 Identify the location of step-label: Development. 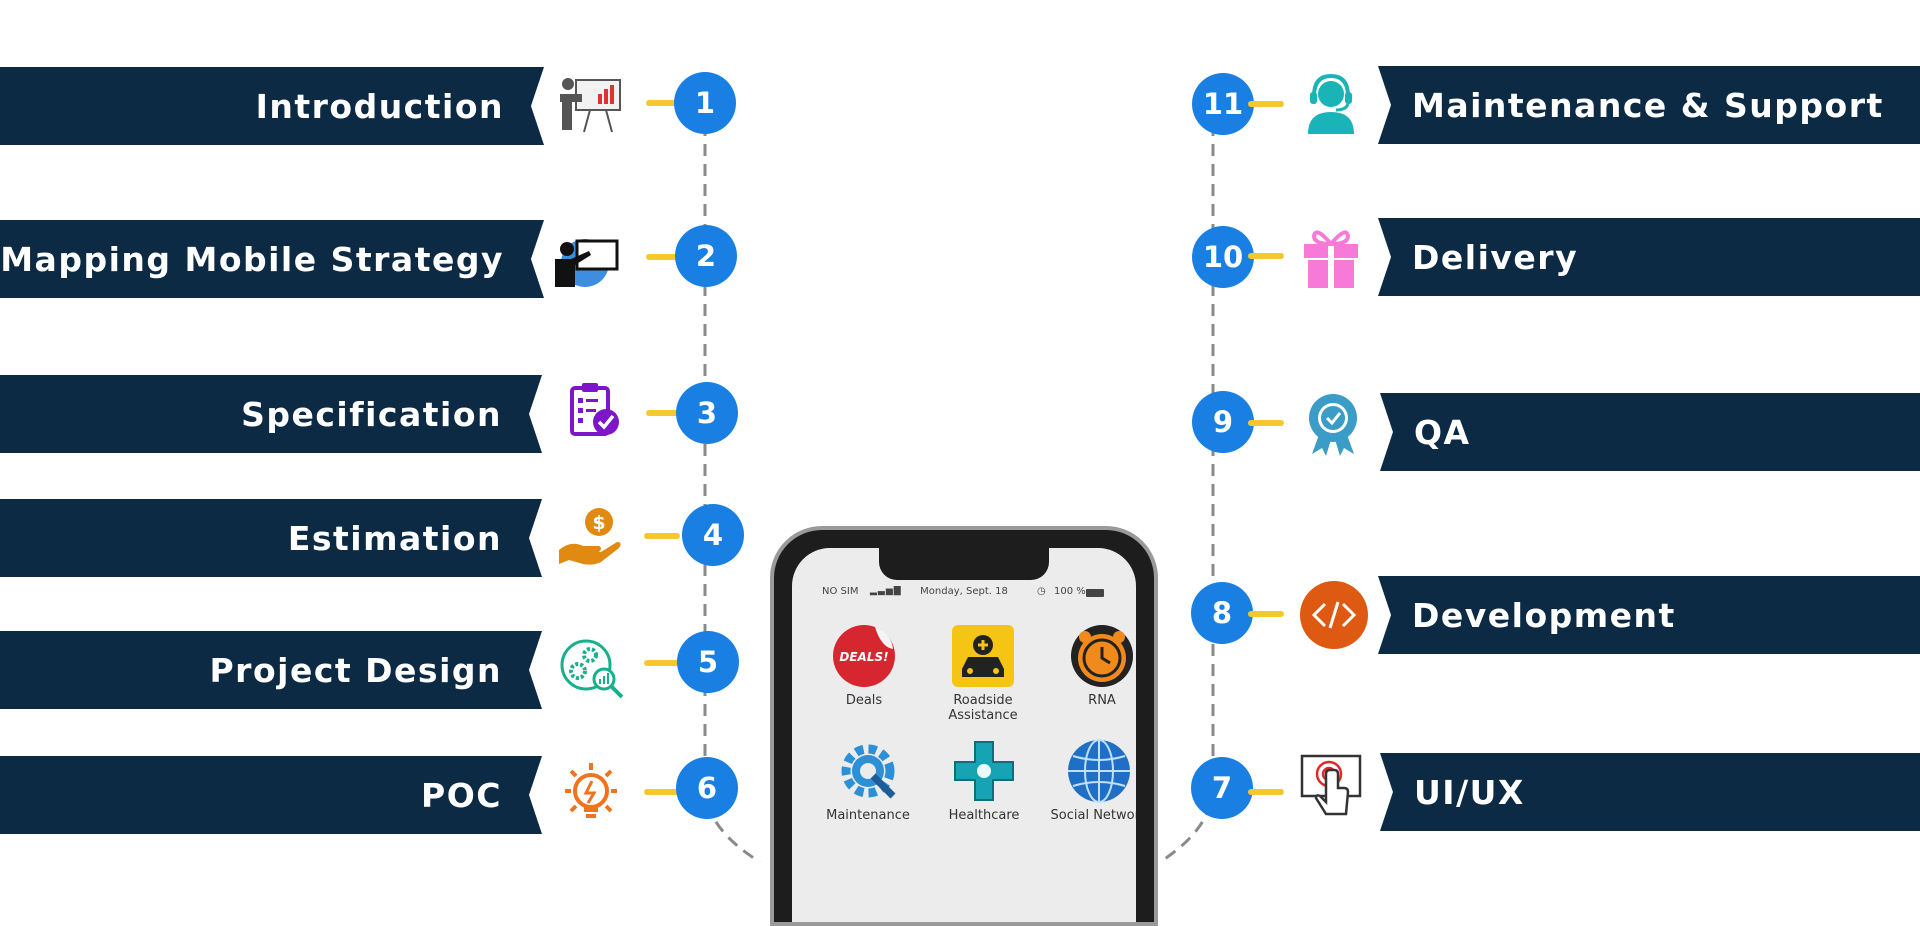
(1544, 615).